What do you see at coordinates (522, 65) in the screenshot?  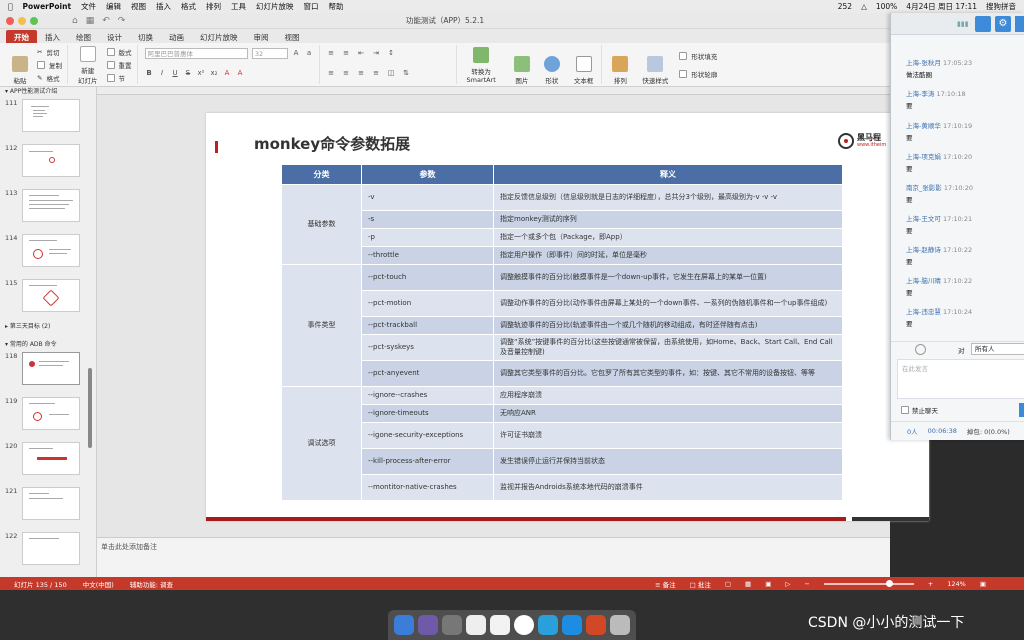 I see `picture-button: 图片` at bounding box center [522, 65].